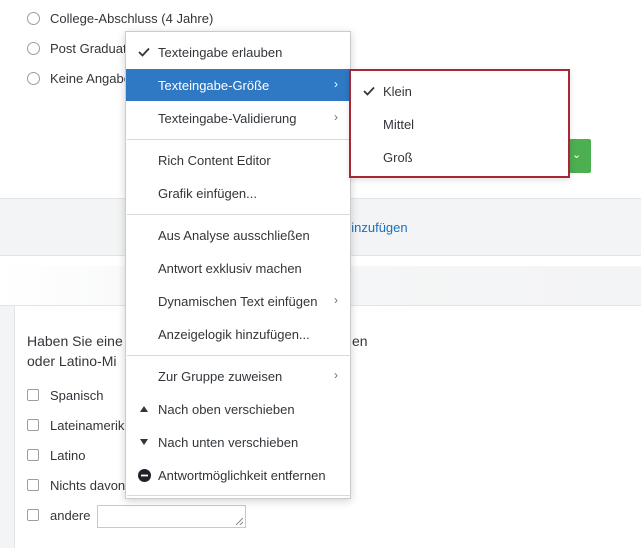 The width and height of the screenshot is (641, 548). I want to click on checkbox-option-row: Lateinamerik, so click(75, 425).